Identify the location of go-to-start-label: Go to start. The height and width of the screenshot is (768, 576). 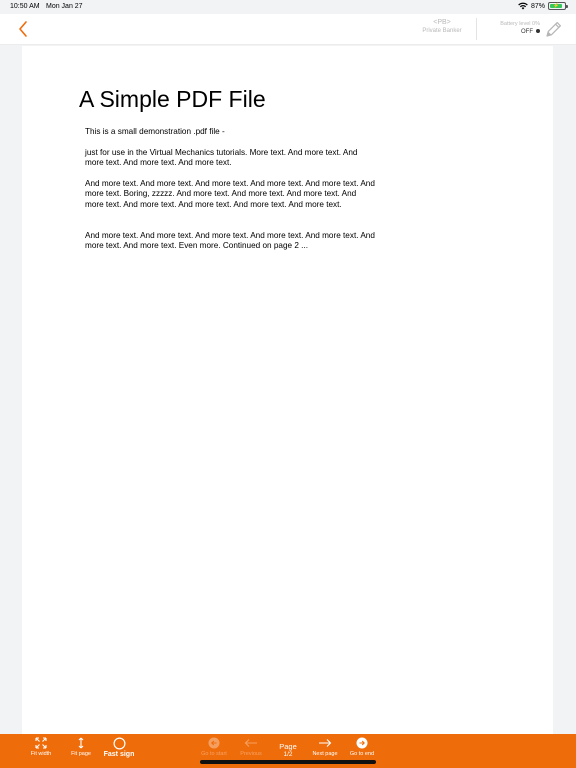
(214, 754).